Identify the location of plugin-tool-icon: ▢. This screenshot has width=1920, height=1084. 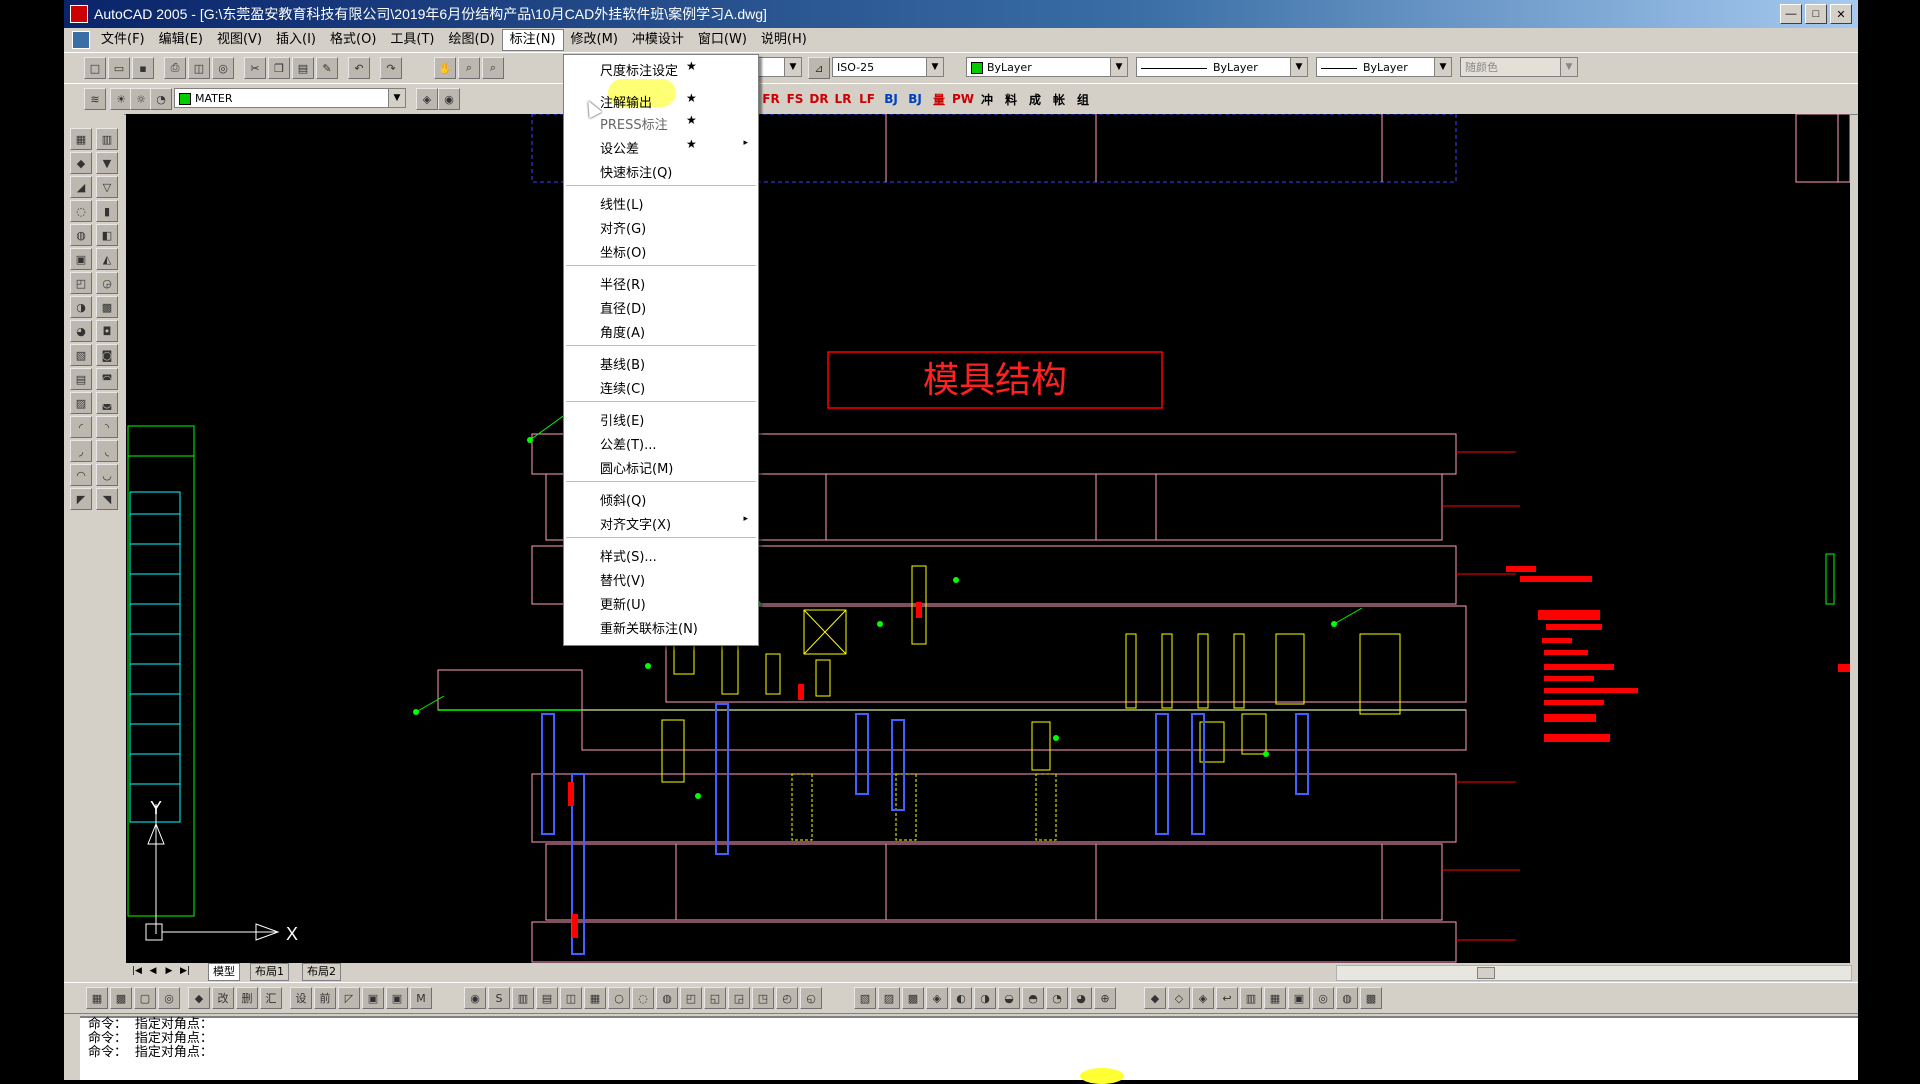
(145, 998).